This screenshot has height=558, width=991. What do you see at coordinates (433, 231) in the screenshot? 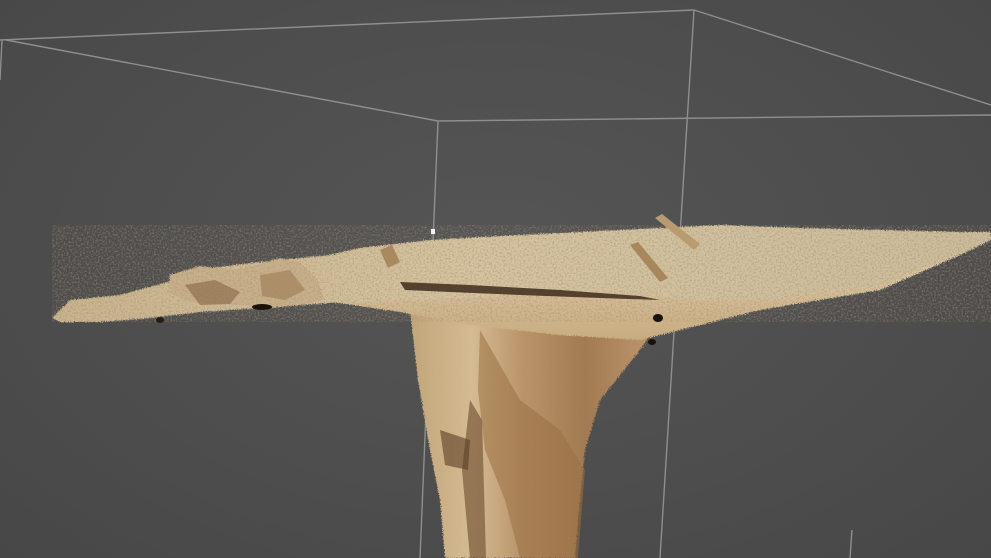
I see `scan-marker` at bounding box center [433, 231].